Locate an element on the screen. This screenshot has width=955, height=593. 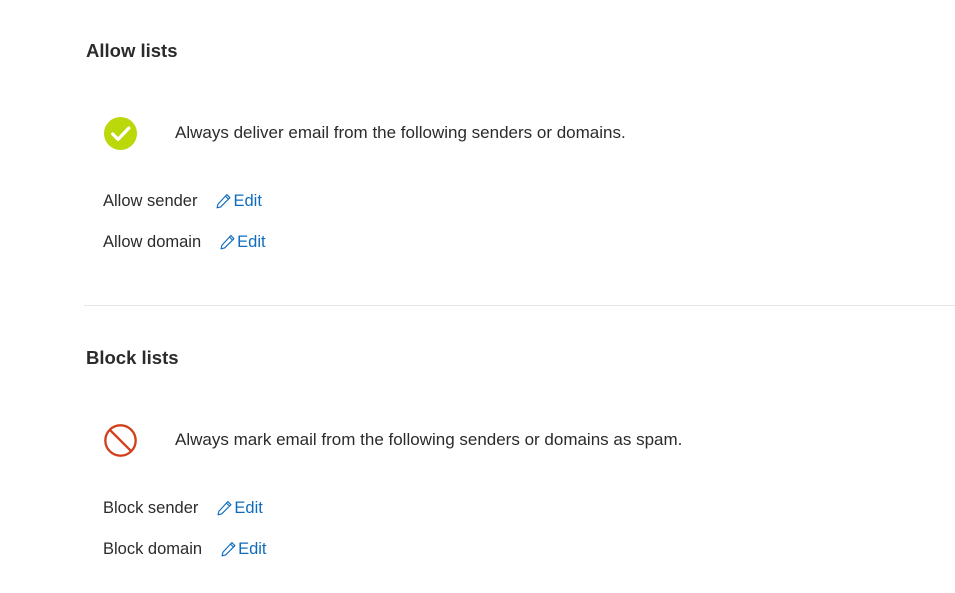
blocked-icon is located at coordinates (120, 440).